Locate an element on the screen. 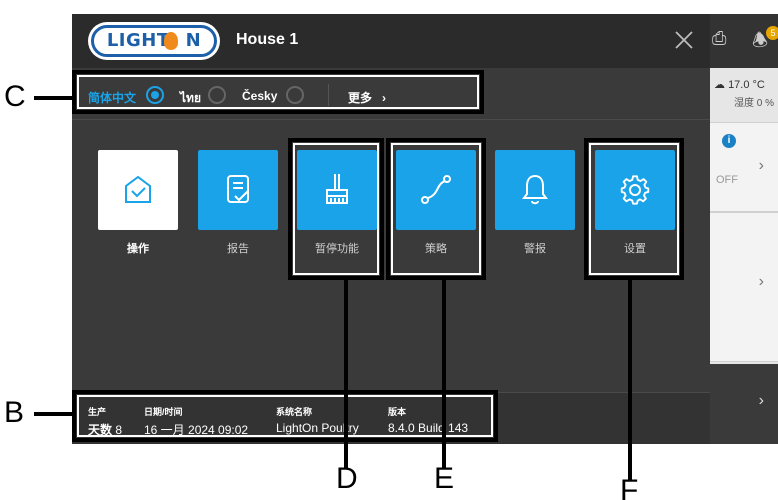 The height and width of the screenshot is (500, 778). weather-icon: ☁ is located at coordinates (719, 85).